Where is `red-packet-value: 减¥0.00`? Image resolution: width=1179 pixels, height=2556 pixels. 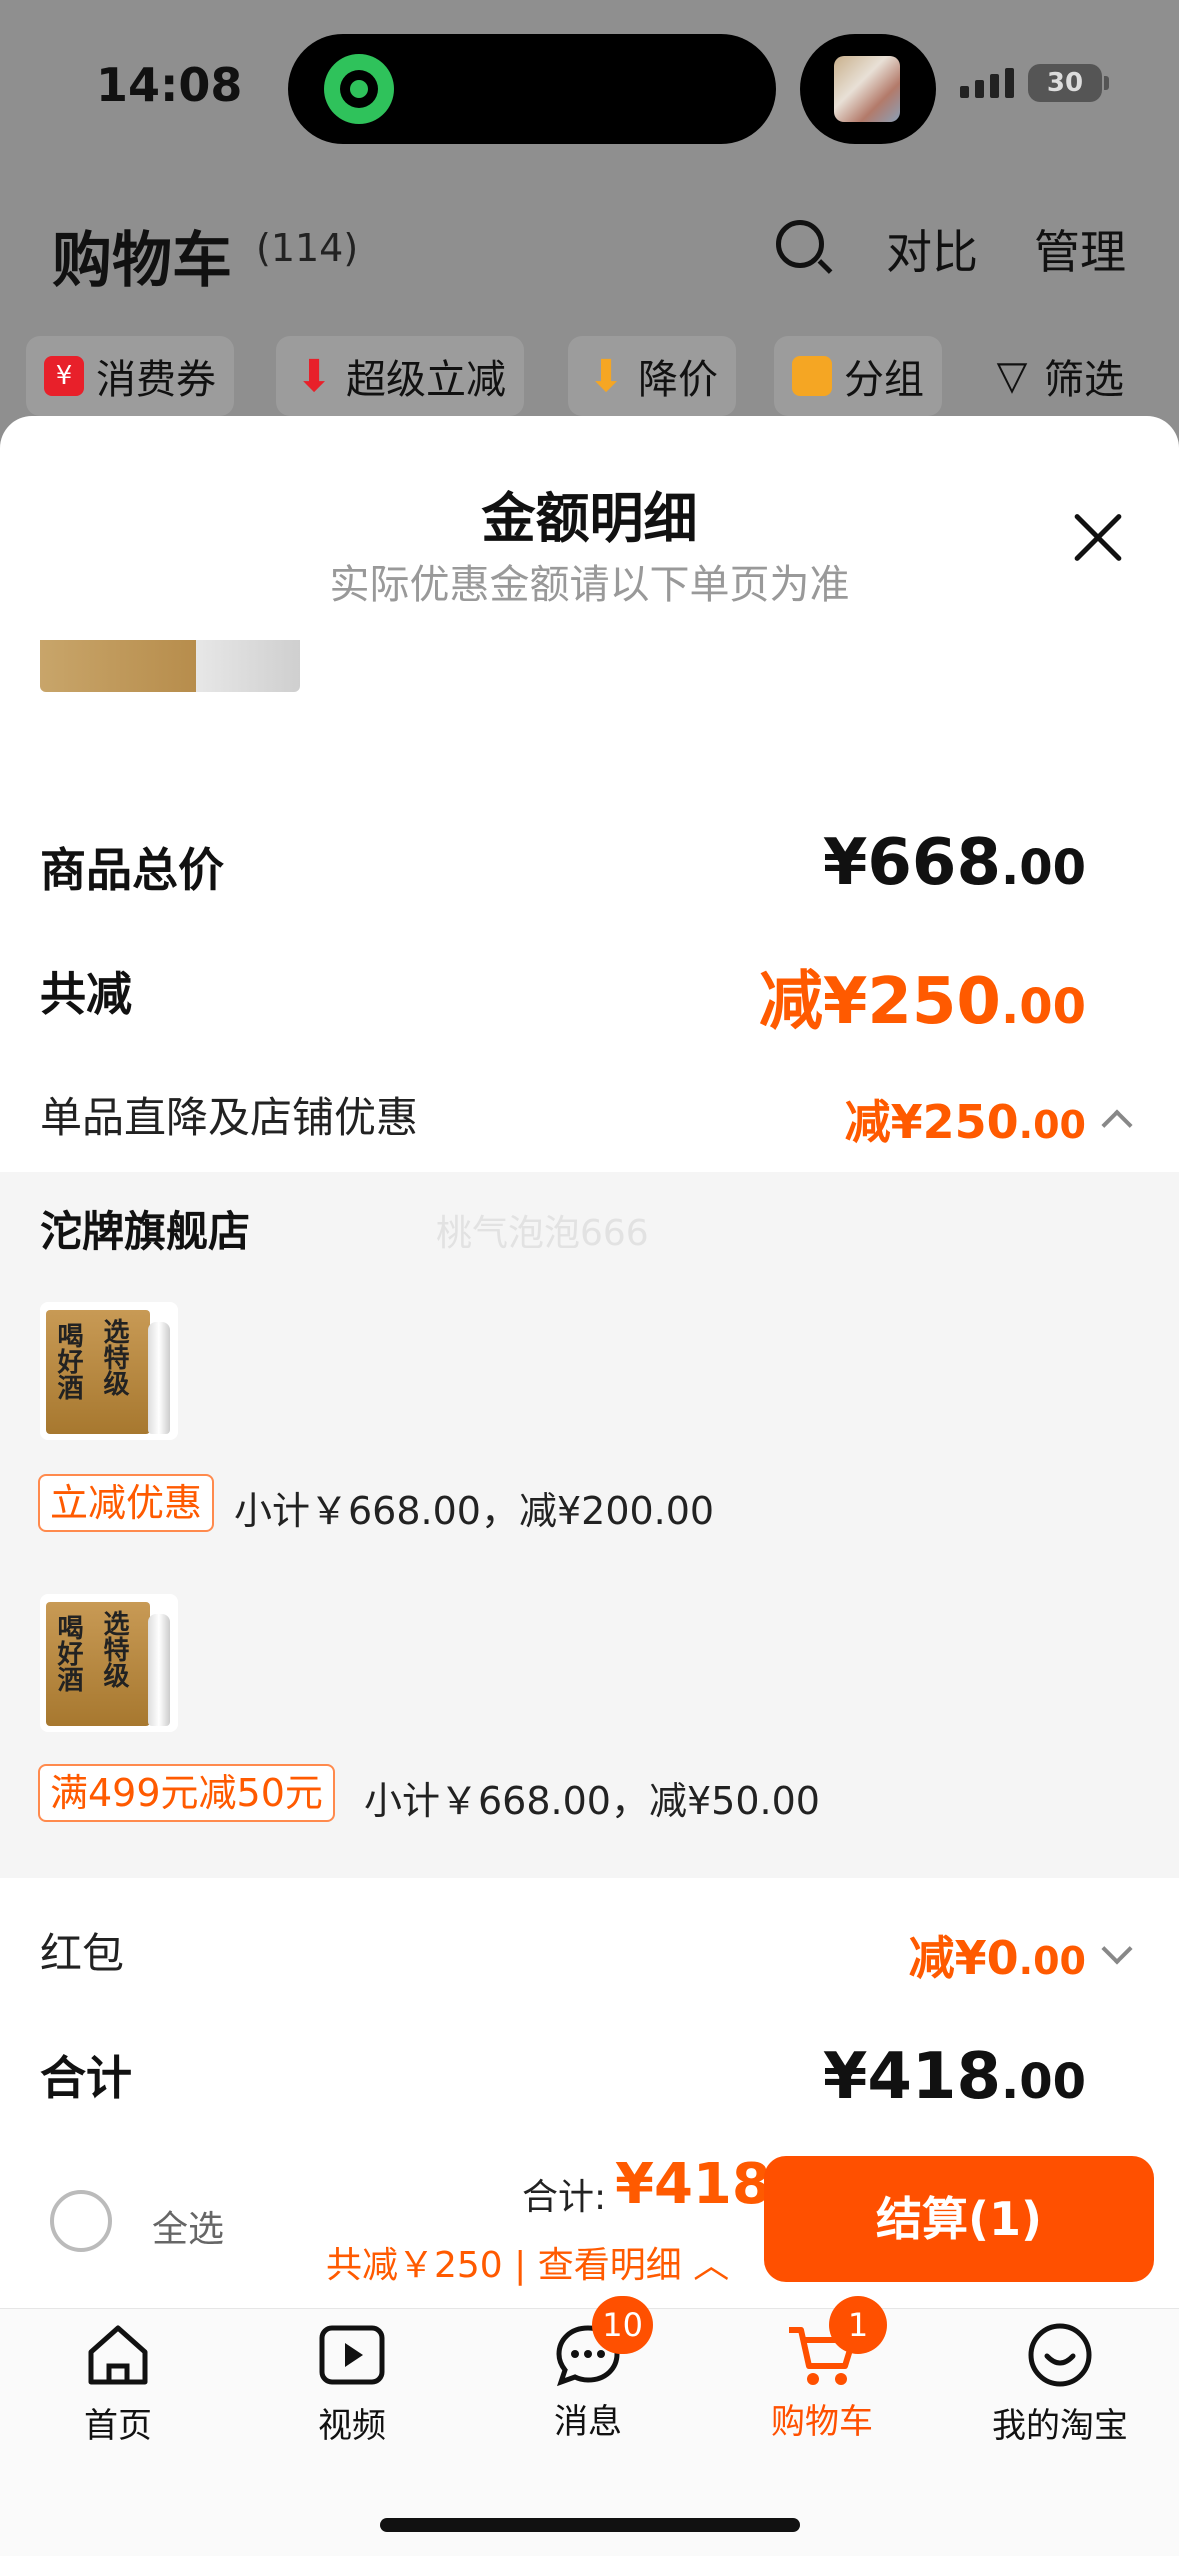 red-packet-value: 减¥0.00 is located at coordinates (997, 1955).